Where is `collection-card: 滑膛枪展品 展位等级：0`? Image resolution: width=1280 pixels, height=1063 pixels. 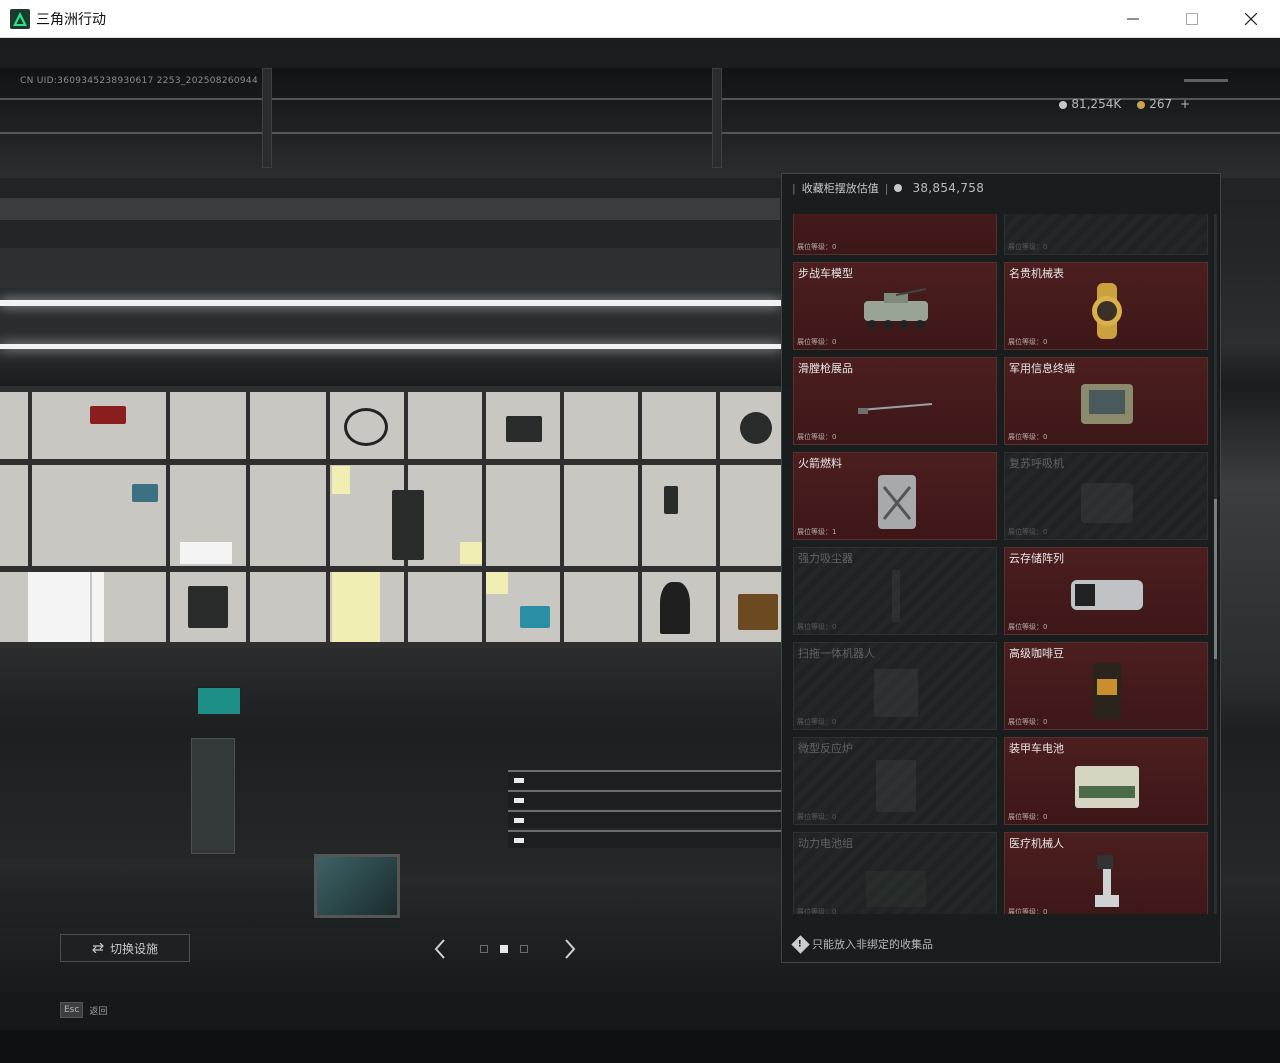 collection-card: 滑膛枪展品 展位等级：0 is located at coordinates (895, 401).